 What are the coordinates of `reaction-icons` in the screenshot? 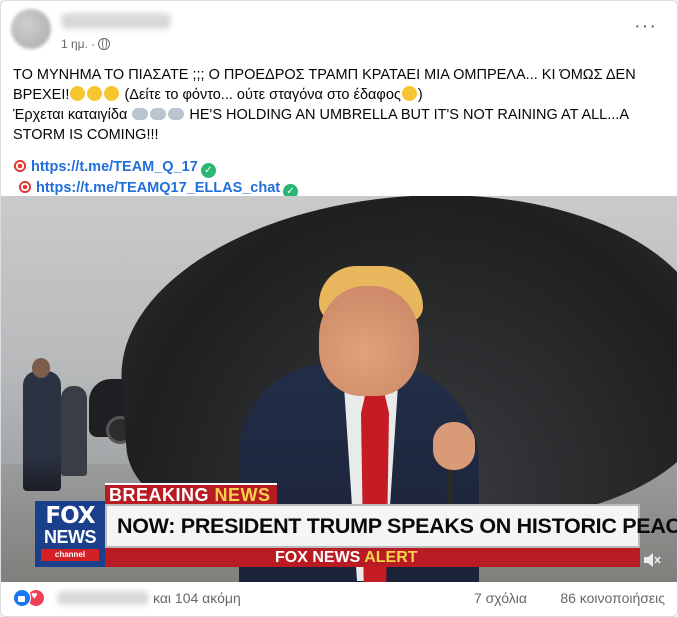 It's located at (29, 598).